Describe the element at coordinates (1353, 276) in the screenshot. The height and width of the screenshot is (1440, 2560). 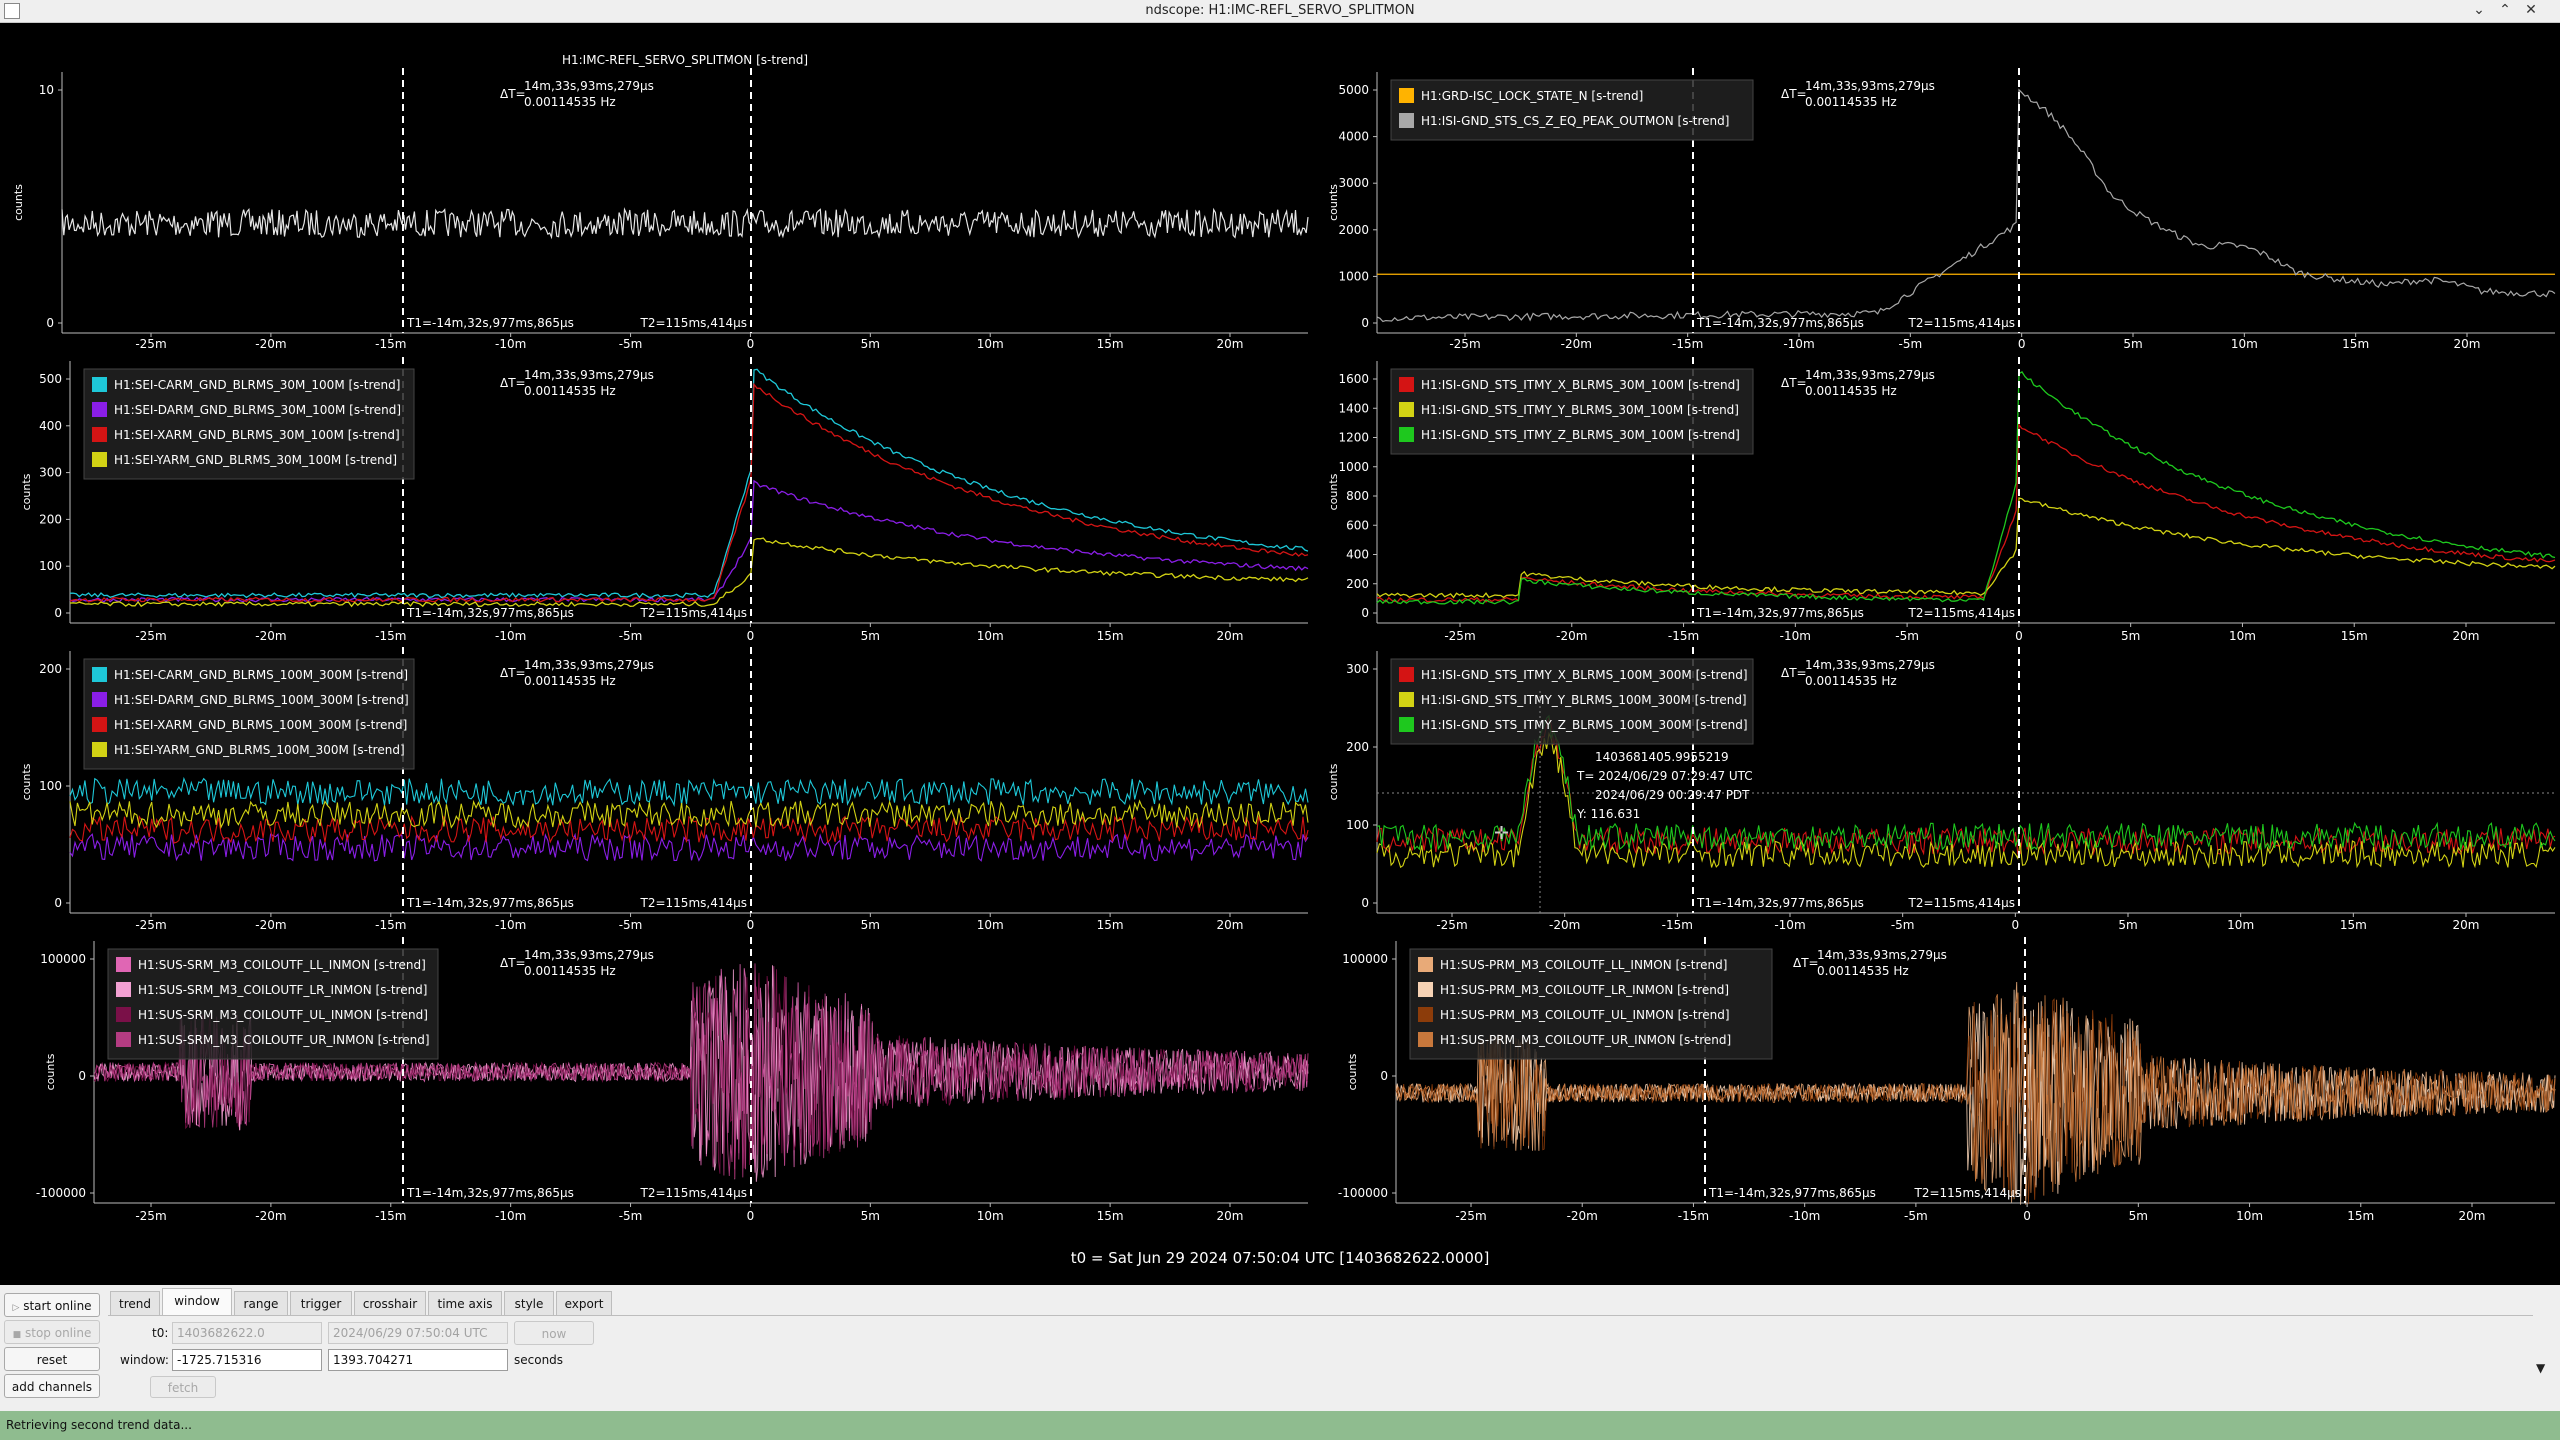
I see `y-tick-label: 1000` at that location.